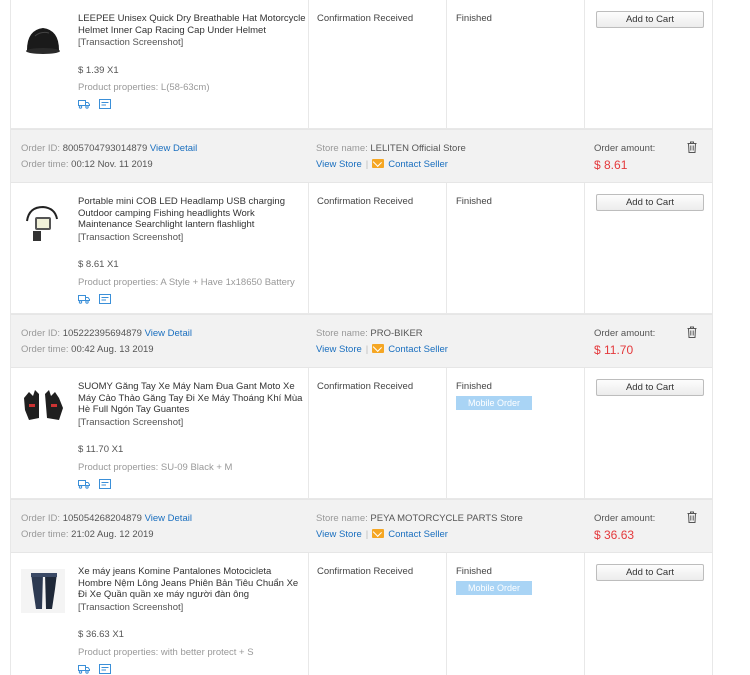 The height and width of the screenshot is (675, 750). I want to click on store-name: PEYA MOTORCYCLE PARTS Store, so click(446, 518).